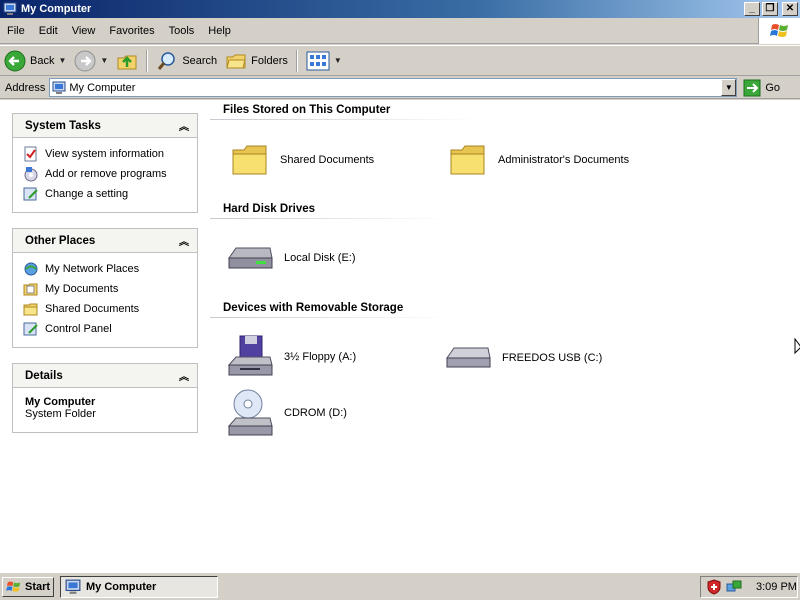 Image resolution: width=800 pixels, height=600 pixels. I want to click on close-button: ✕, so click(790, 9).